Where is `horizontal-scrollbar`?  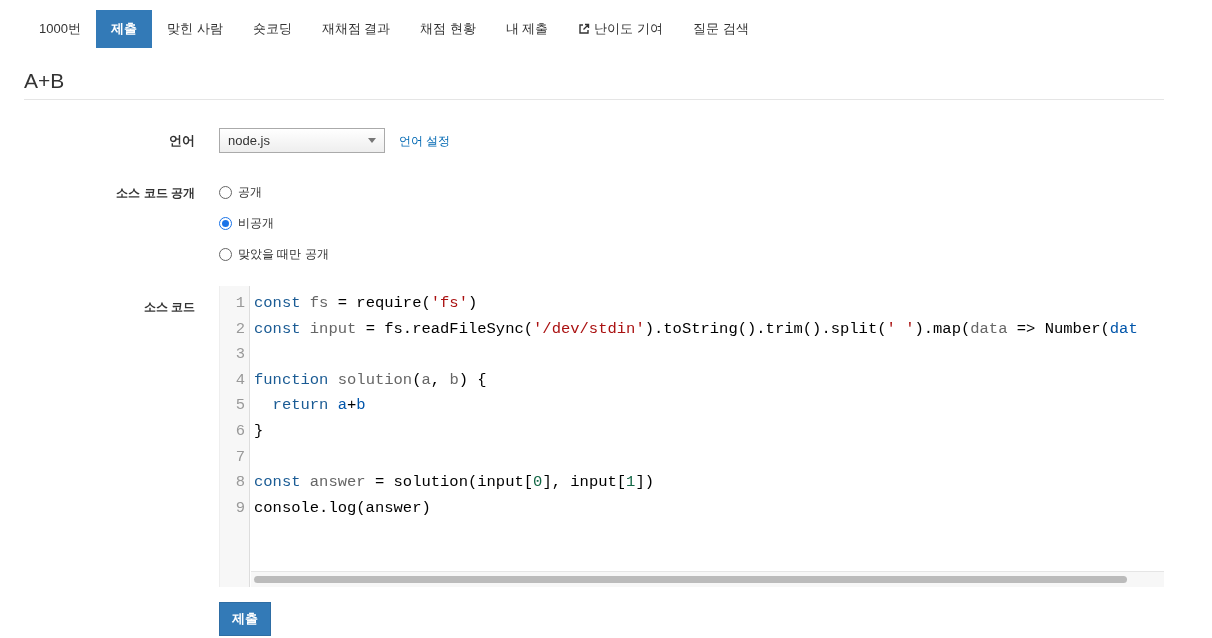 horizontal-scrollbar is located at coordinates (707, 579).